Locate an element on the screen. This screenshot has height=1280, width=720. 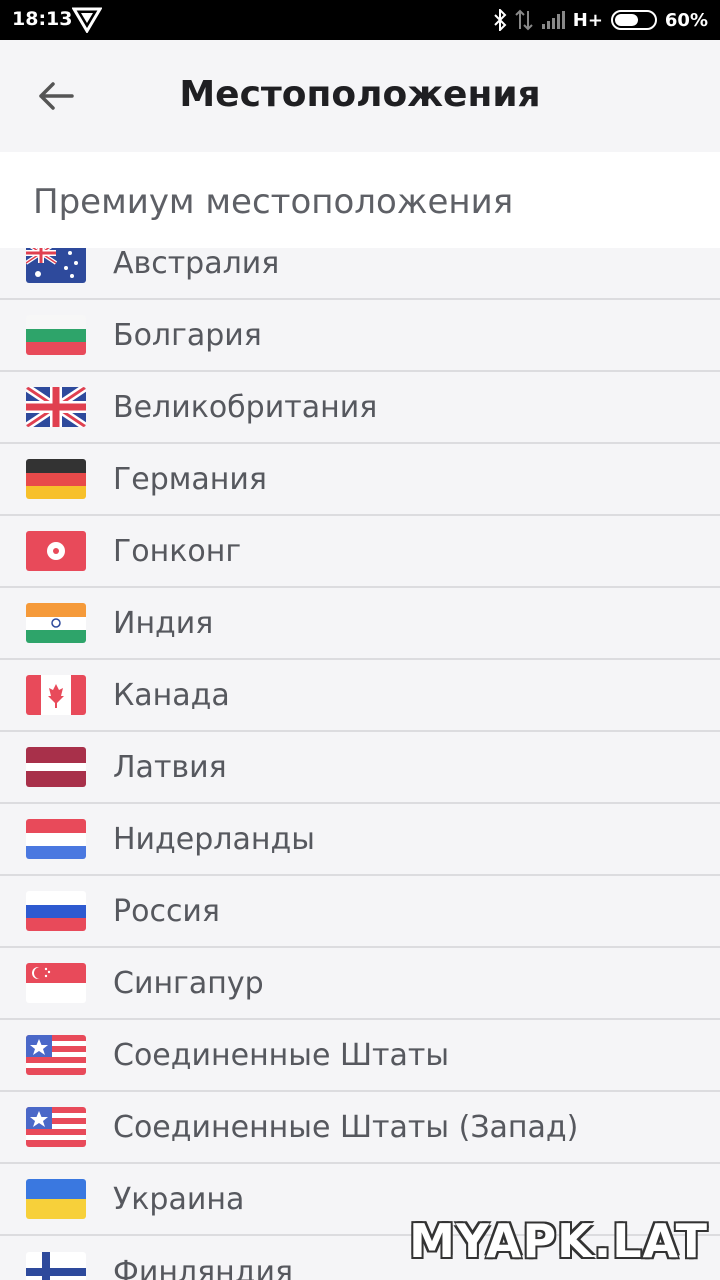
flag-gb-icon is located at coordinates (56, 407).